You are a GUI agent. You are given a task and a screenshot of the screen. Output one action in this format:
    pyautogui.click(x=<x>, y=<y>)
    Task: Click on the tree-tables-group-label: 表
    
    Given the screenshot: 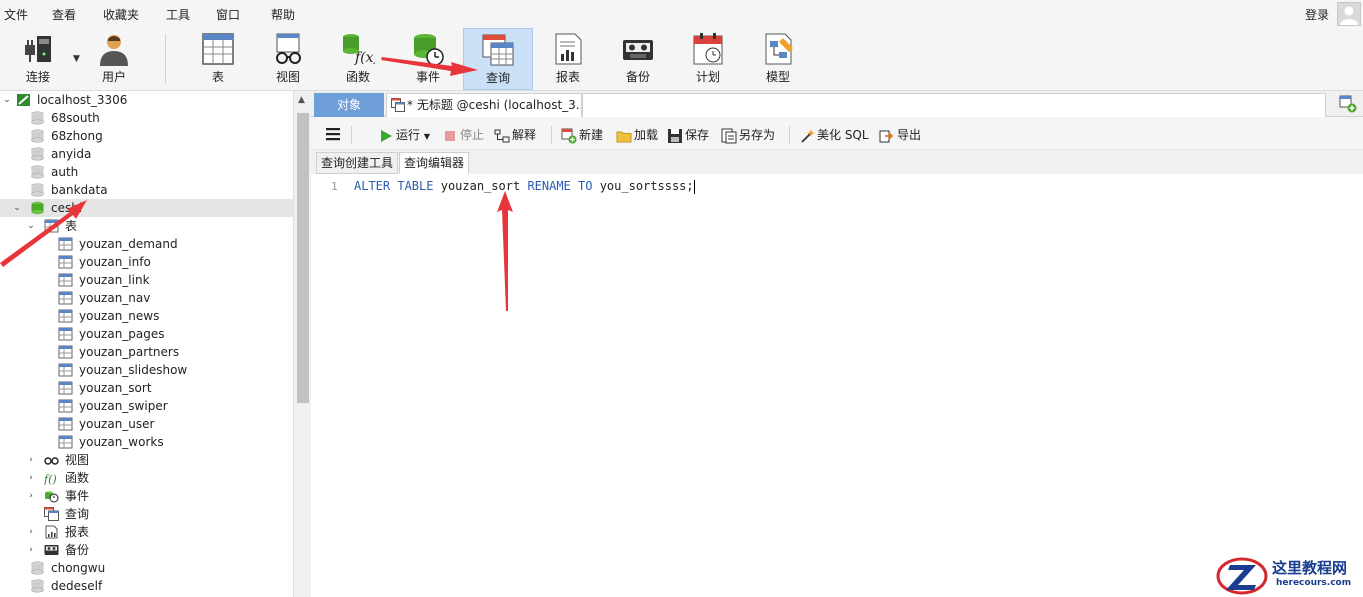 What is the action you would take?
    pyautogui.click(x=71, y=226)
    